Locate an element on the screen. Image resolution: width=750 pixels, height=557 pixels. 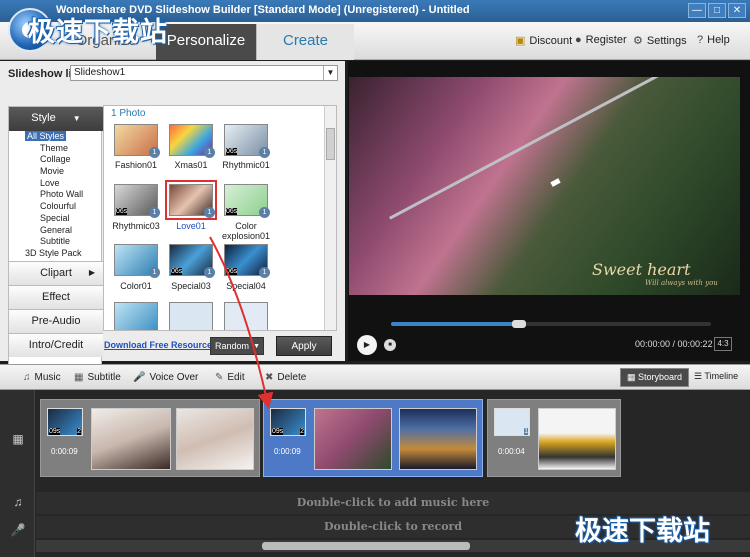
slideshow-list-select: Slideshow1 ▼ is located at coordinates (204, 73).